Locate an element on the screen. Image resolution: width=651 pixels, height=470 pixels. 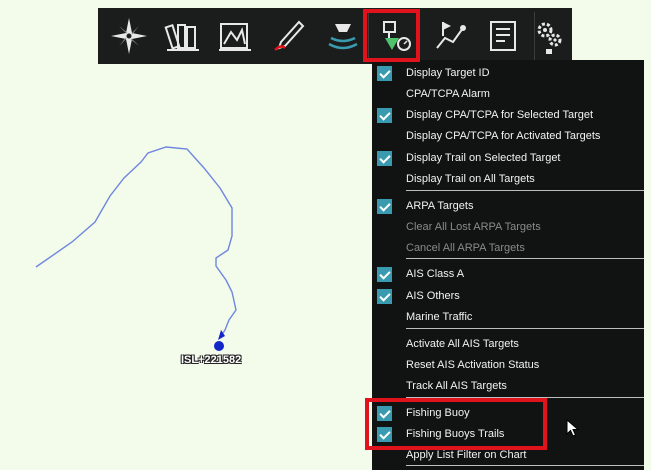
mouse-cursor-icon is located at coordinates (573, 428).